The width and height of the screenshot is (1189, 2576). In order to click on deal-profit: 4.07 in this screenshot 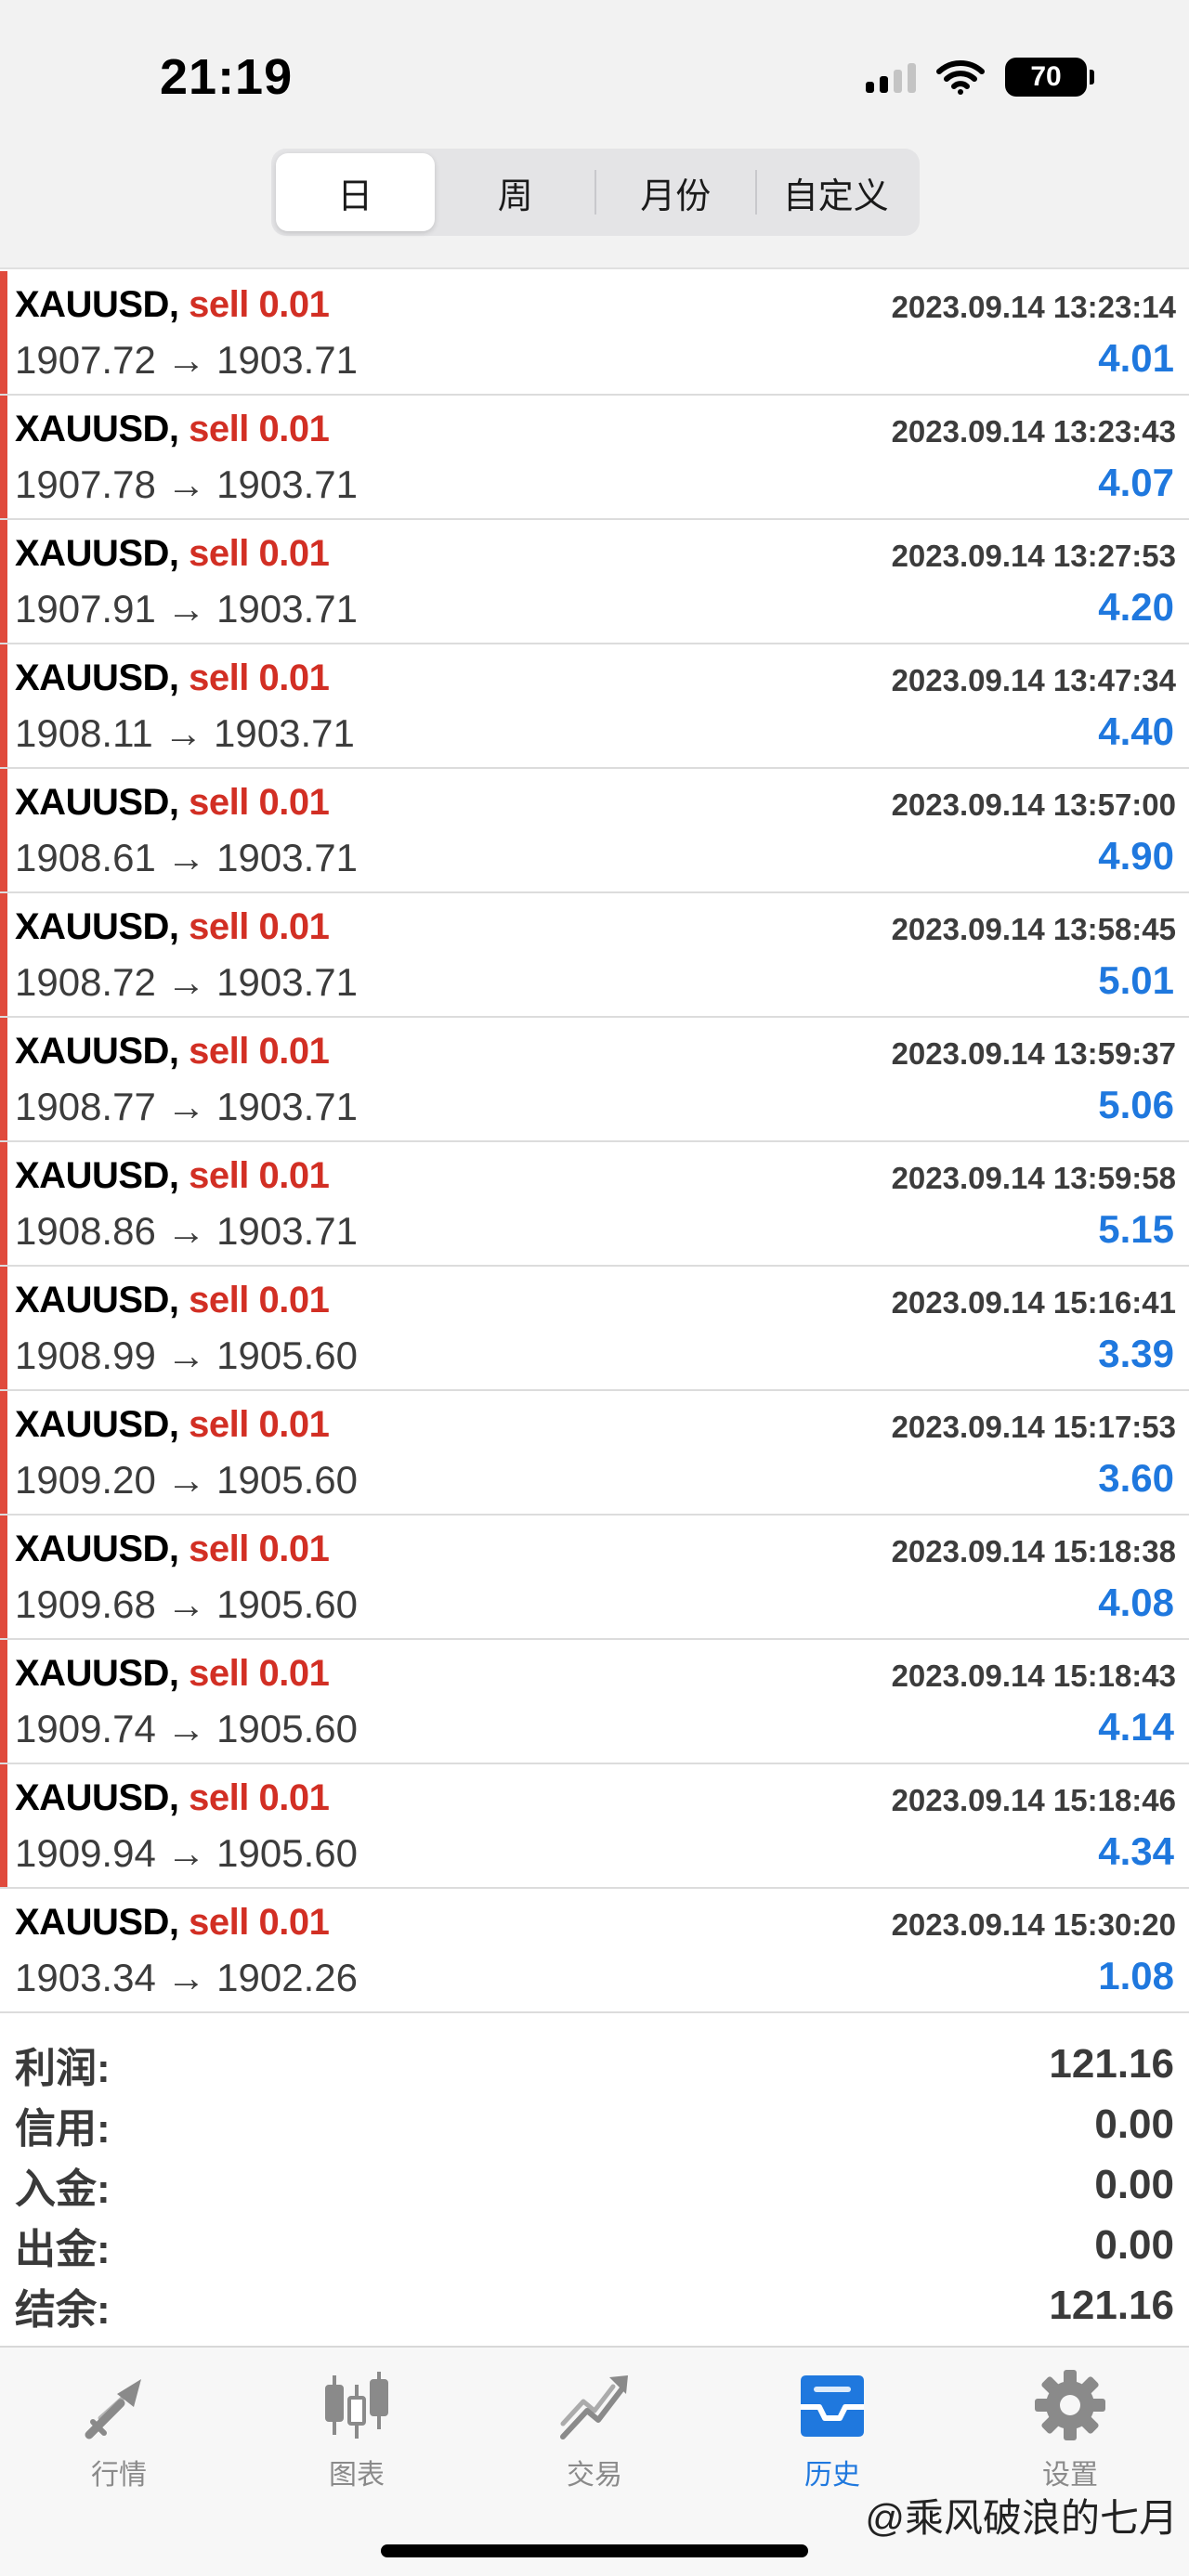, I will do `click(1136, 482)`.